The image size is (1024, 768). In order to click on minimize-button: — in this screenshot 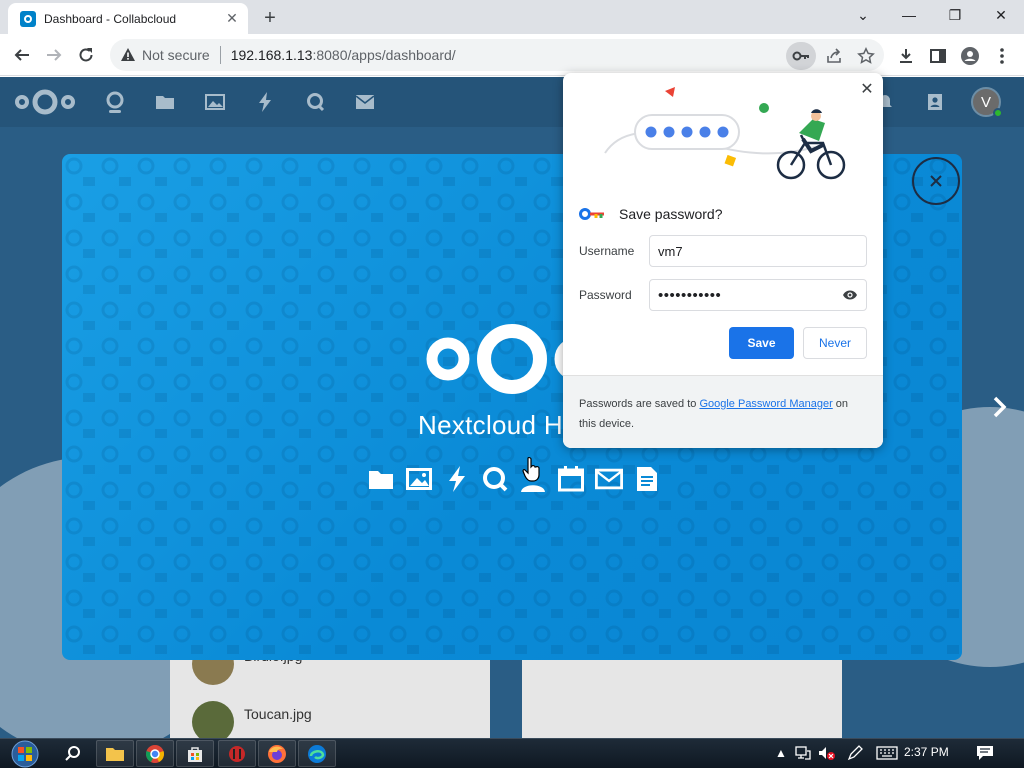, I will do `click(909, 15)`.